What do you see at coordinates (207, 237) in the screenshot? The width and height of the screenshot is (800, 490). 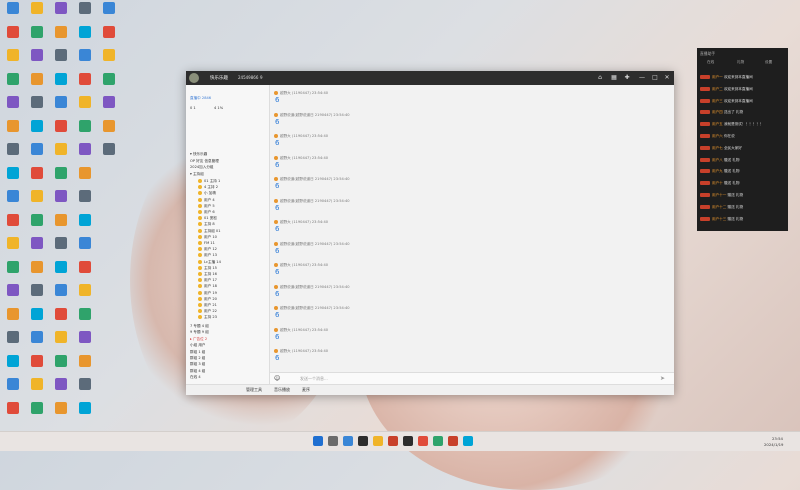 I see `sidebar-member: 用户 10` at bounding box center [207, 237].